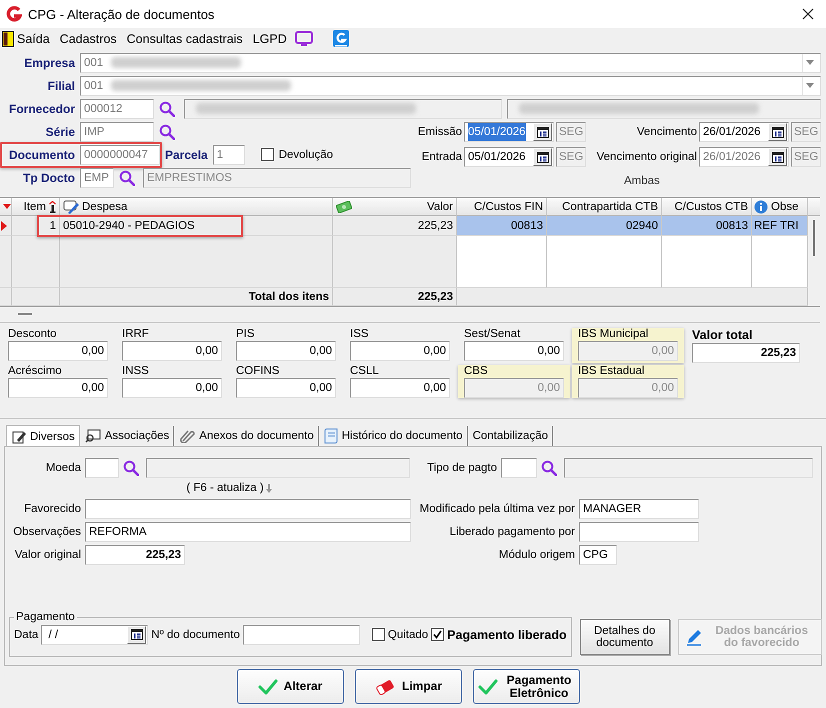 Image resolution: width=826 pixels, height=708 pixels. I want to click on input-field: 1, so click(228, 154).